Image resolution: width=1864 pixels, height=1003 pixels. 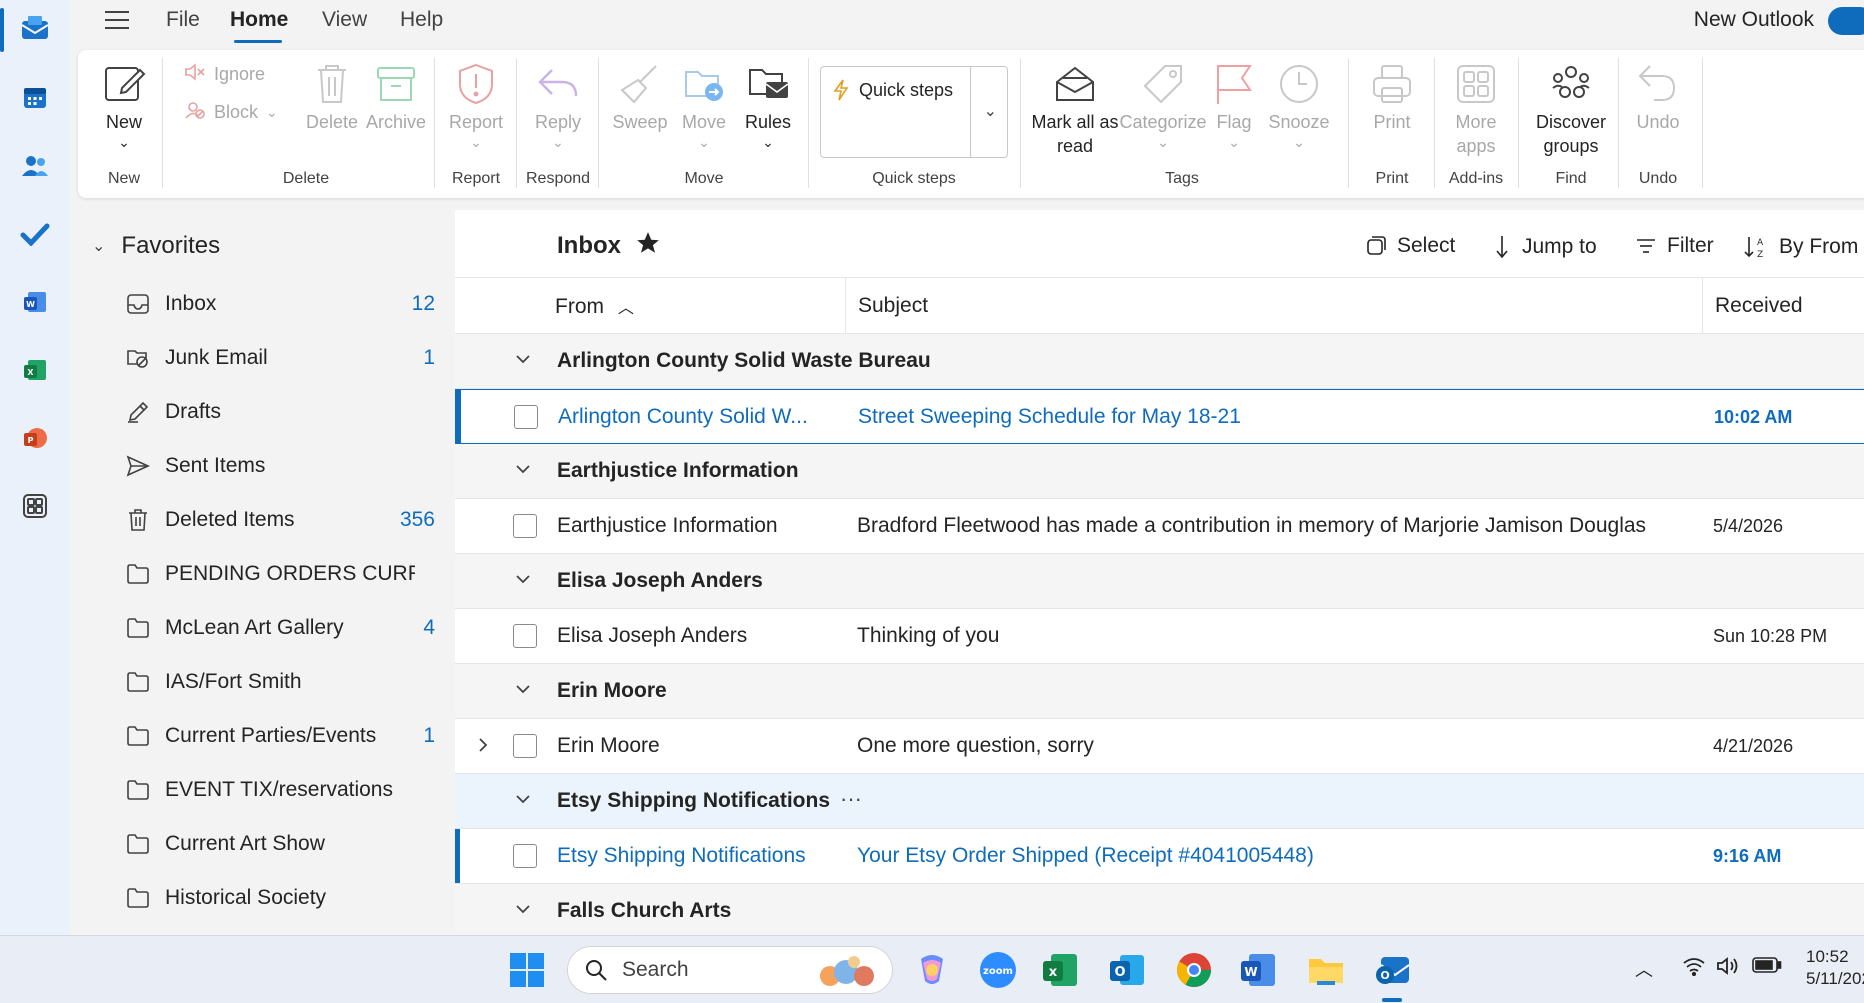 What do you see at coordinates (332, 98) in the screenshot?
I see `delete-button: Delete` at bounding box center [332, 98].